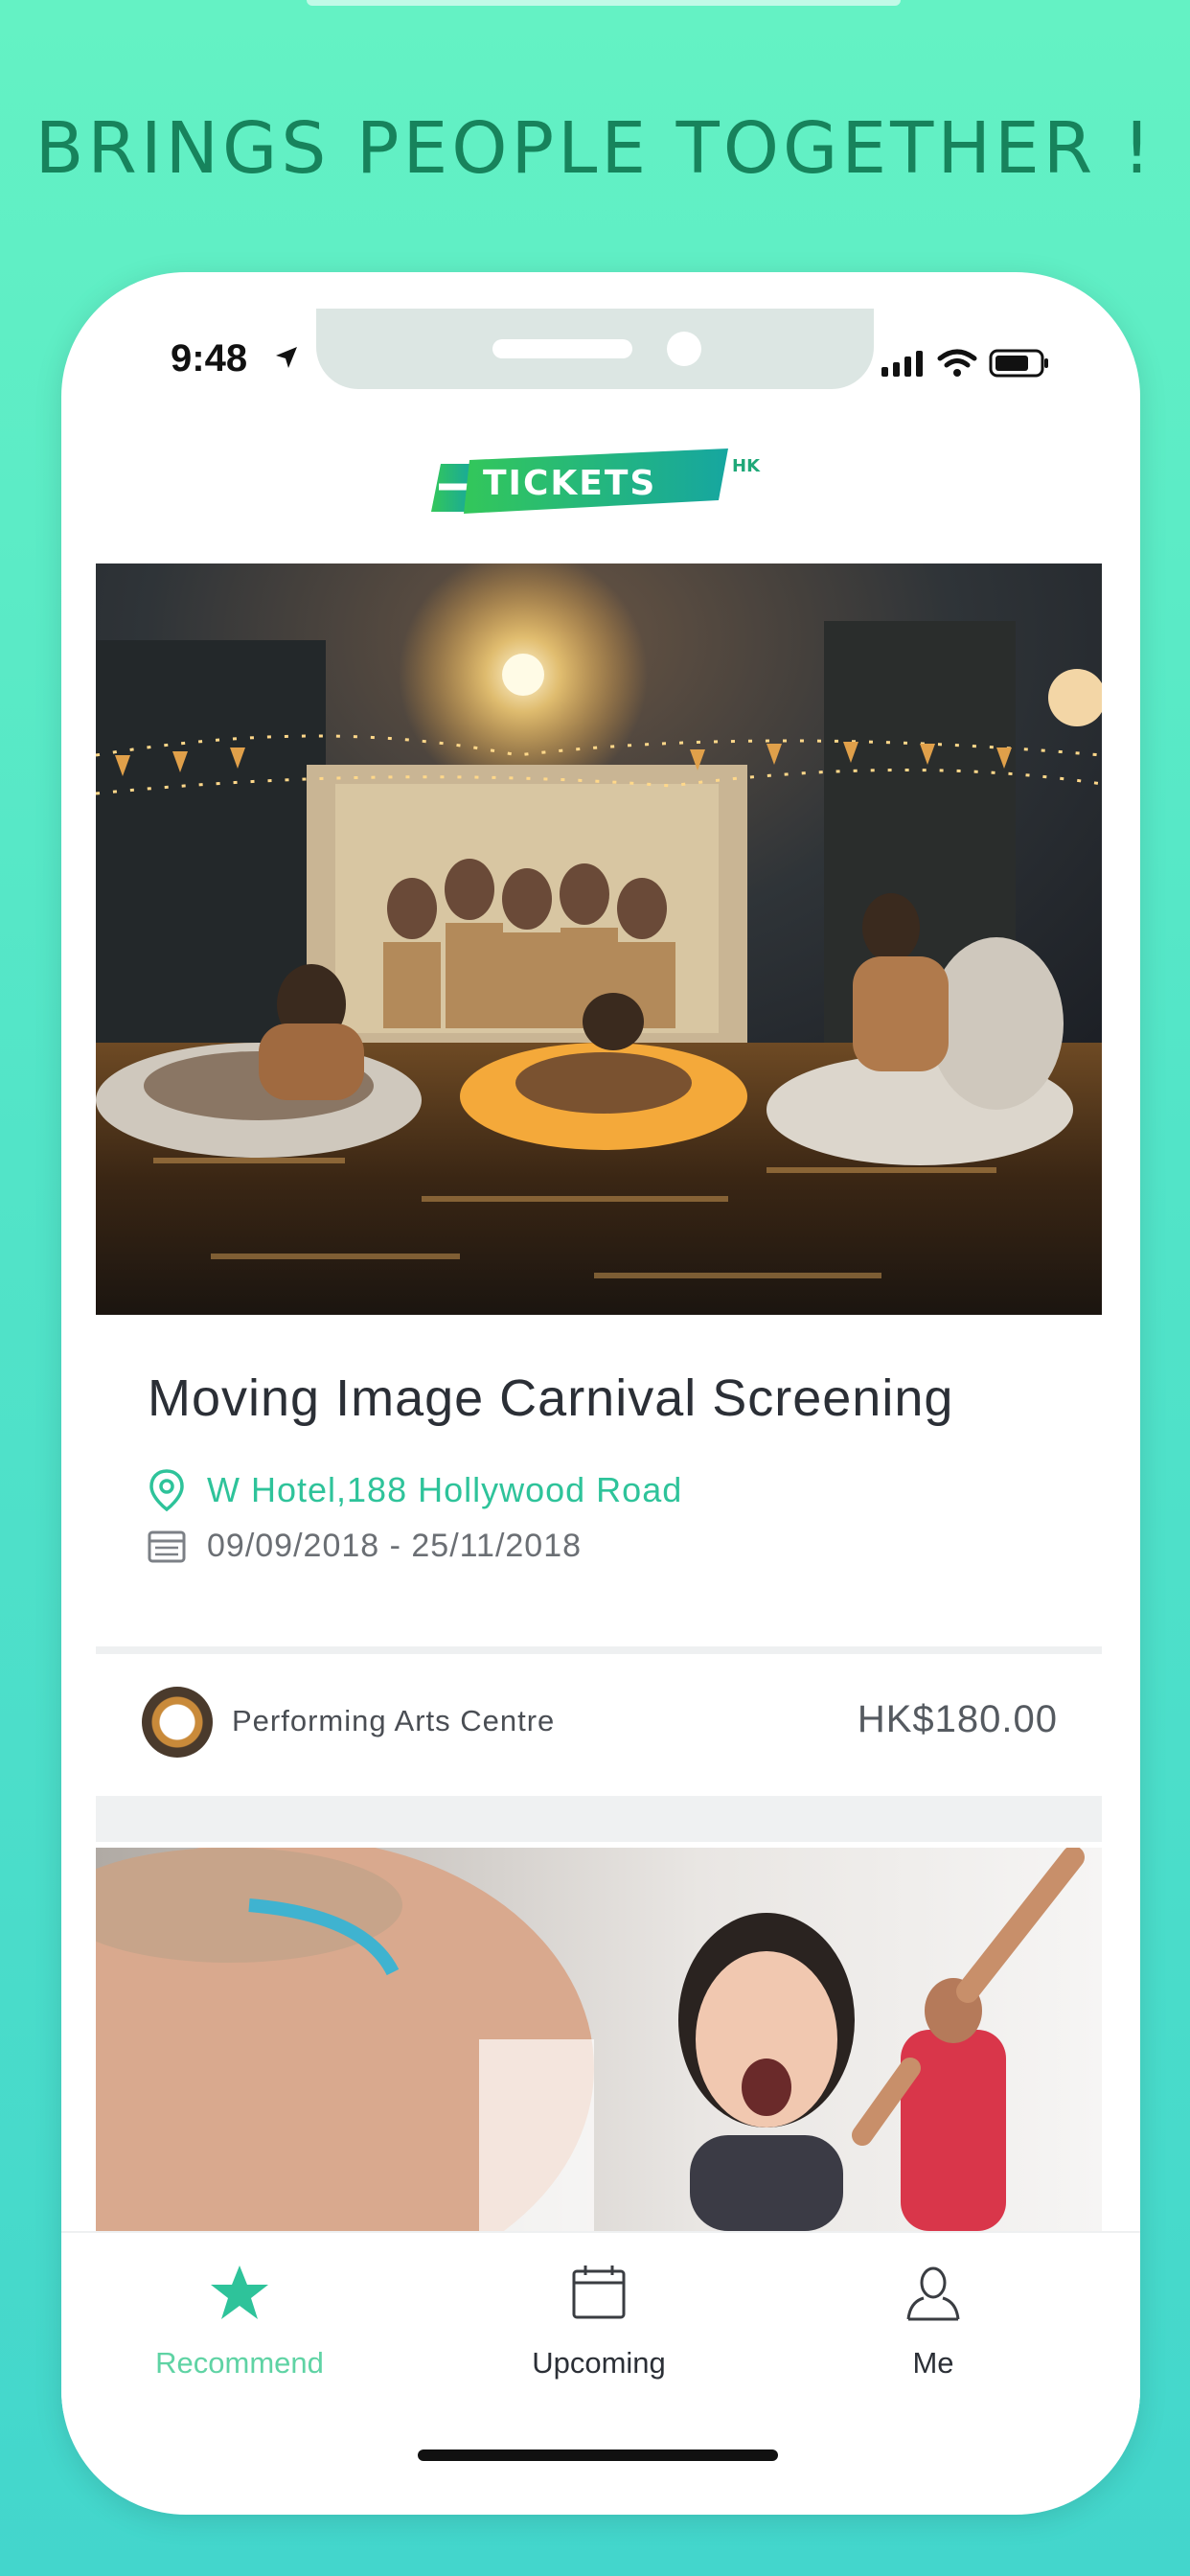 This screenshot has width=1190, height=2576. Describe the element at coordinates (178, 1722) in the screenshot. I see `organizer-avatar` at that location.